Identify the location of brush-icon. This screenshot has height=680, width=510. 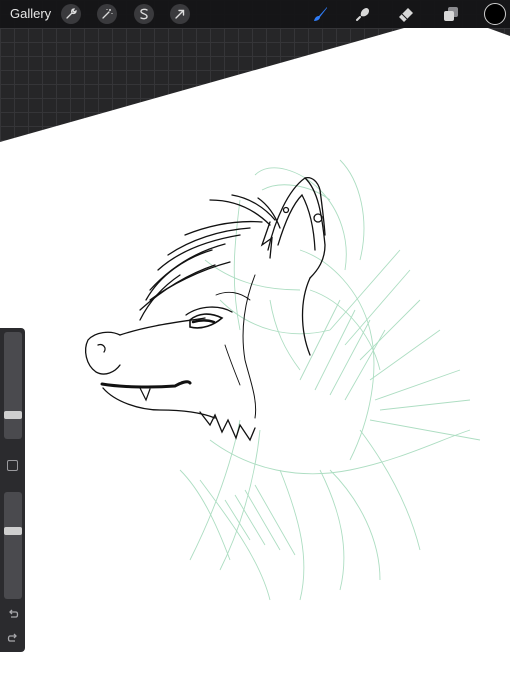
(320, 14).